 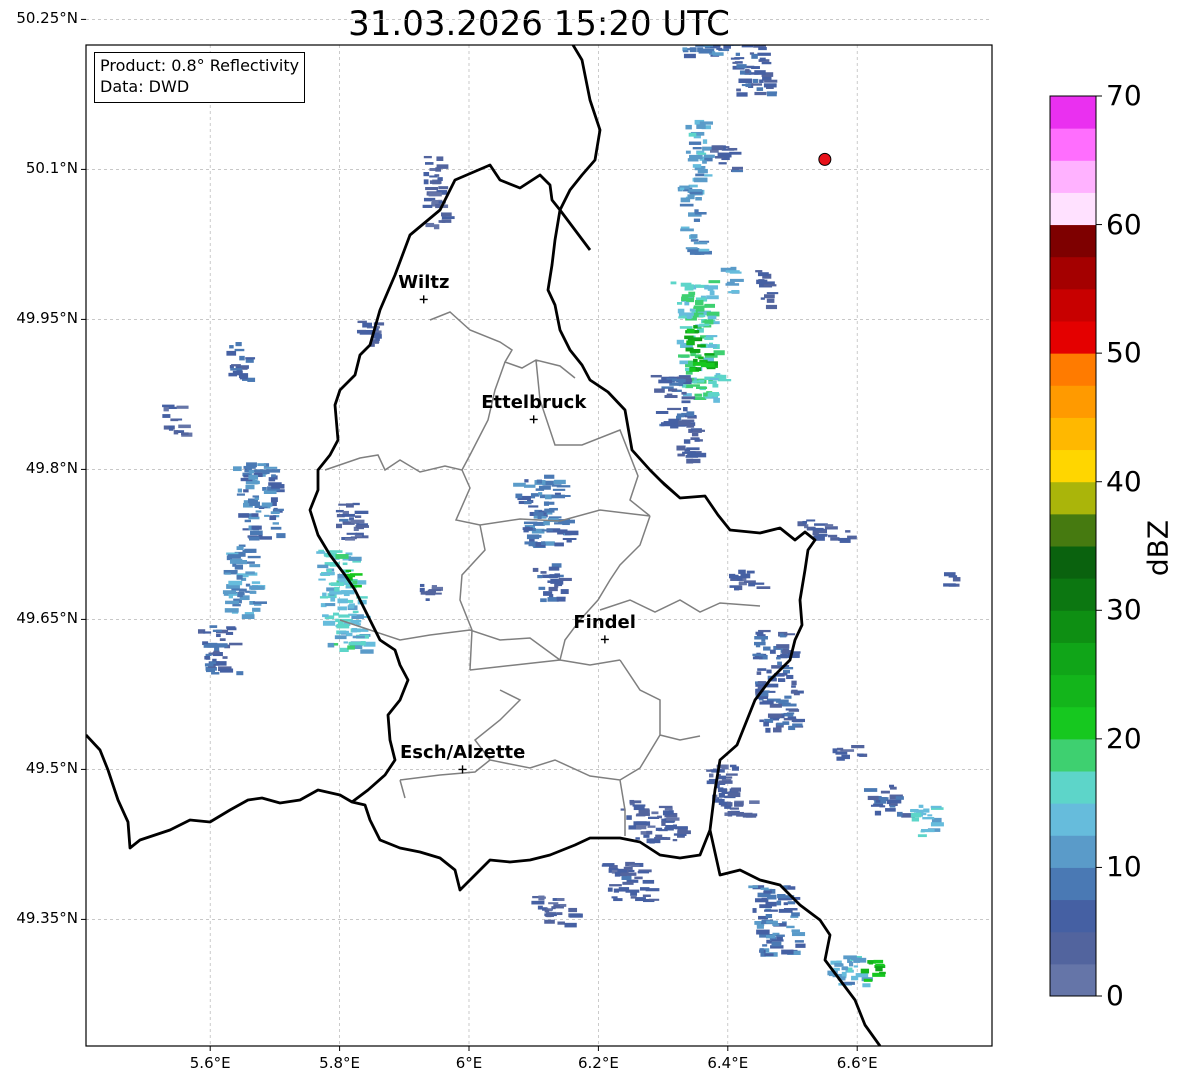 I want to click on product-info-box: Product: 0.8° Reflectivity Data: DWD, so click(x=200, y=77).